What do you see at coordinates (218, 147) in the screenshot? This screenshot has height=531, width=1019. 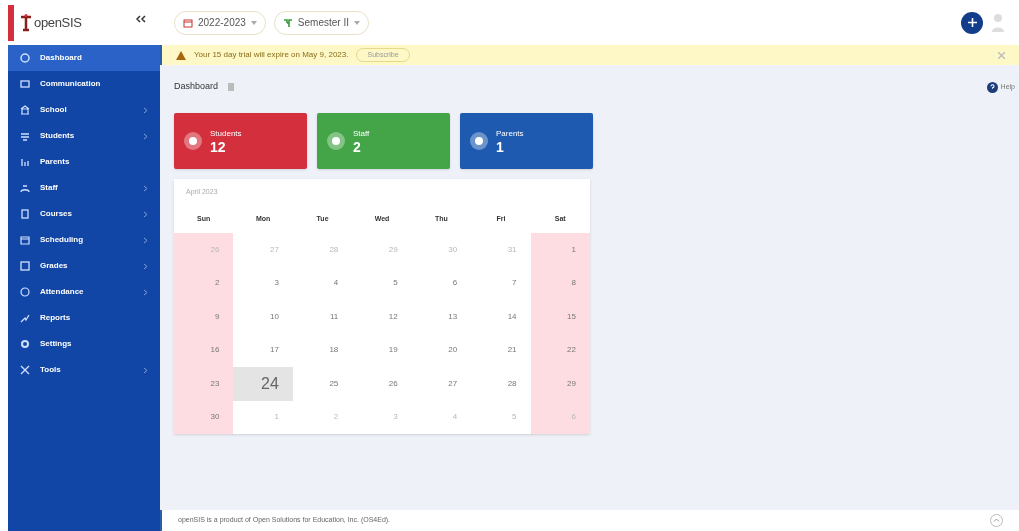 I see `card-count: 12` at bounding box center [218, 147].